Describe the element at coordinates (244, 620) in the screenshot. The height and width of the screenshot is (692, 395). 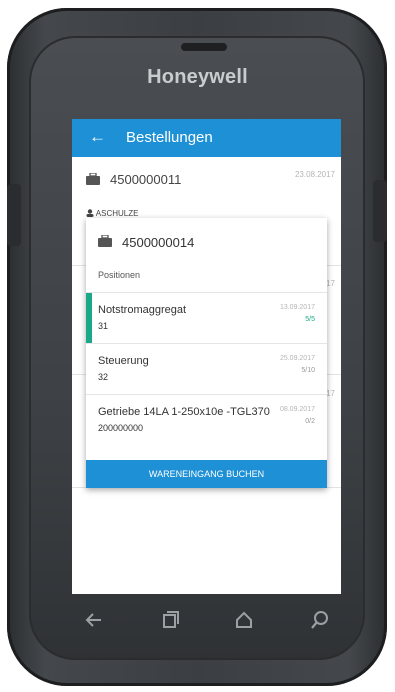
I see `home-icon` at that location.